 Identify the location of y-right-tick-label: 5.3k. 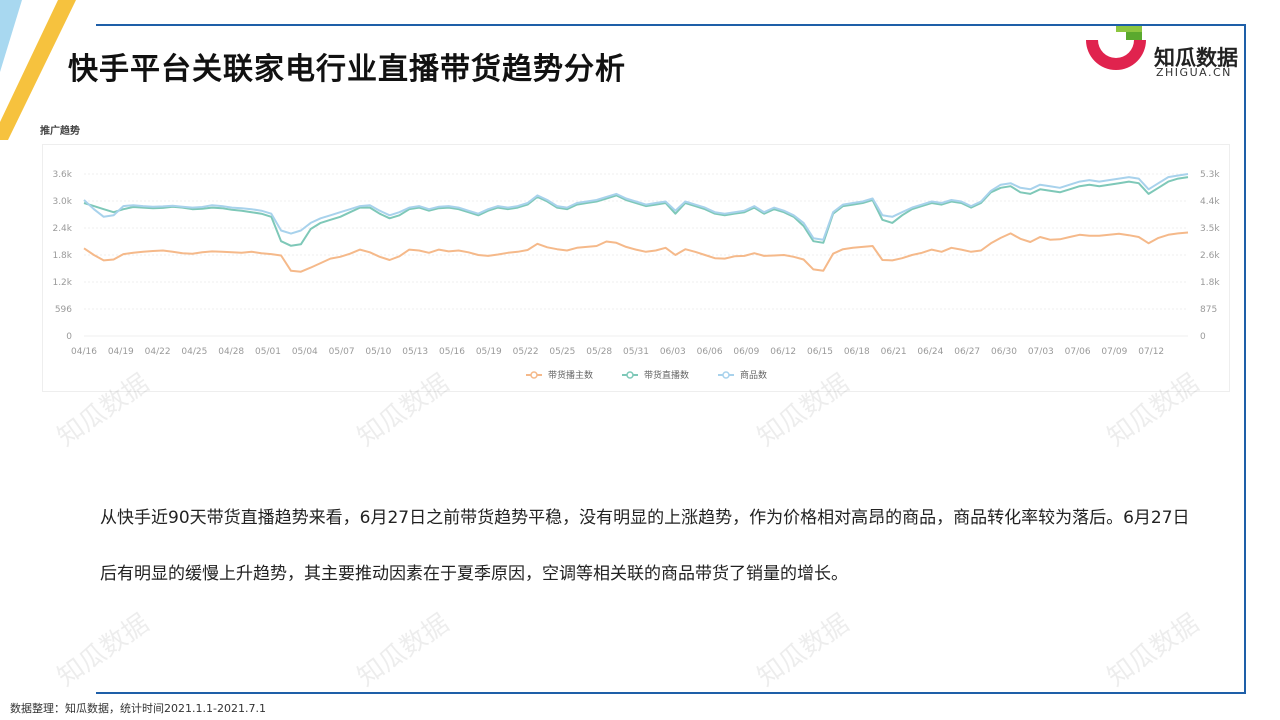
(1210, 175).